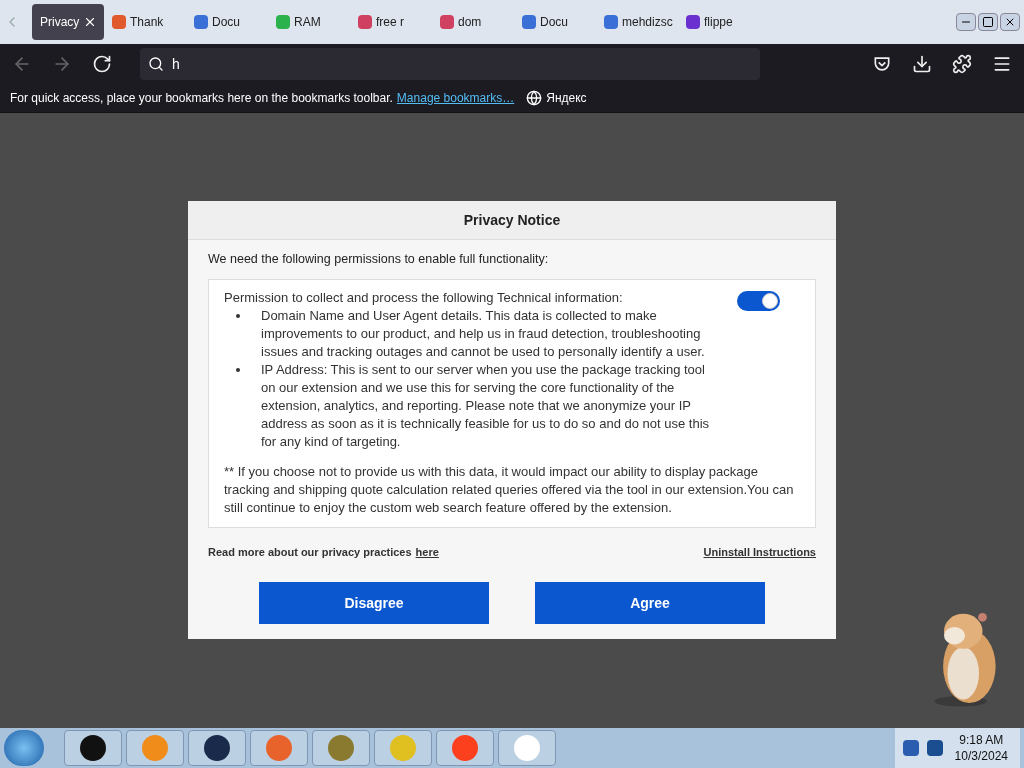 The width and height of the screenshot is (1024, 768). I want to click on download-icon, so click(922, 64).